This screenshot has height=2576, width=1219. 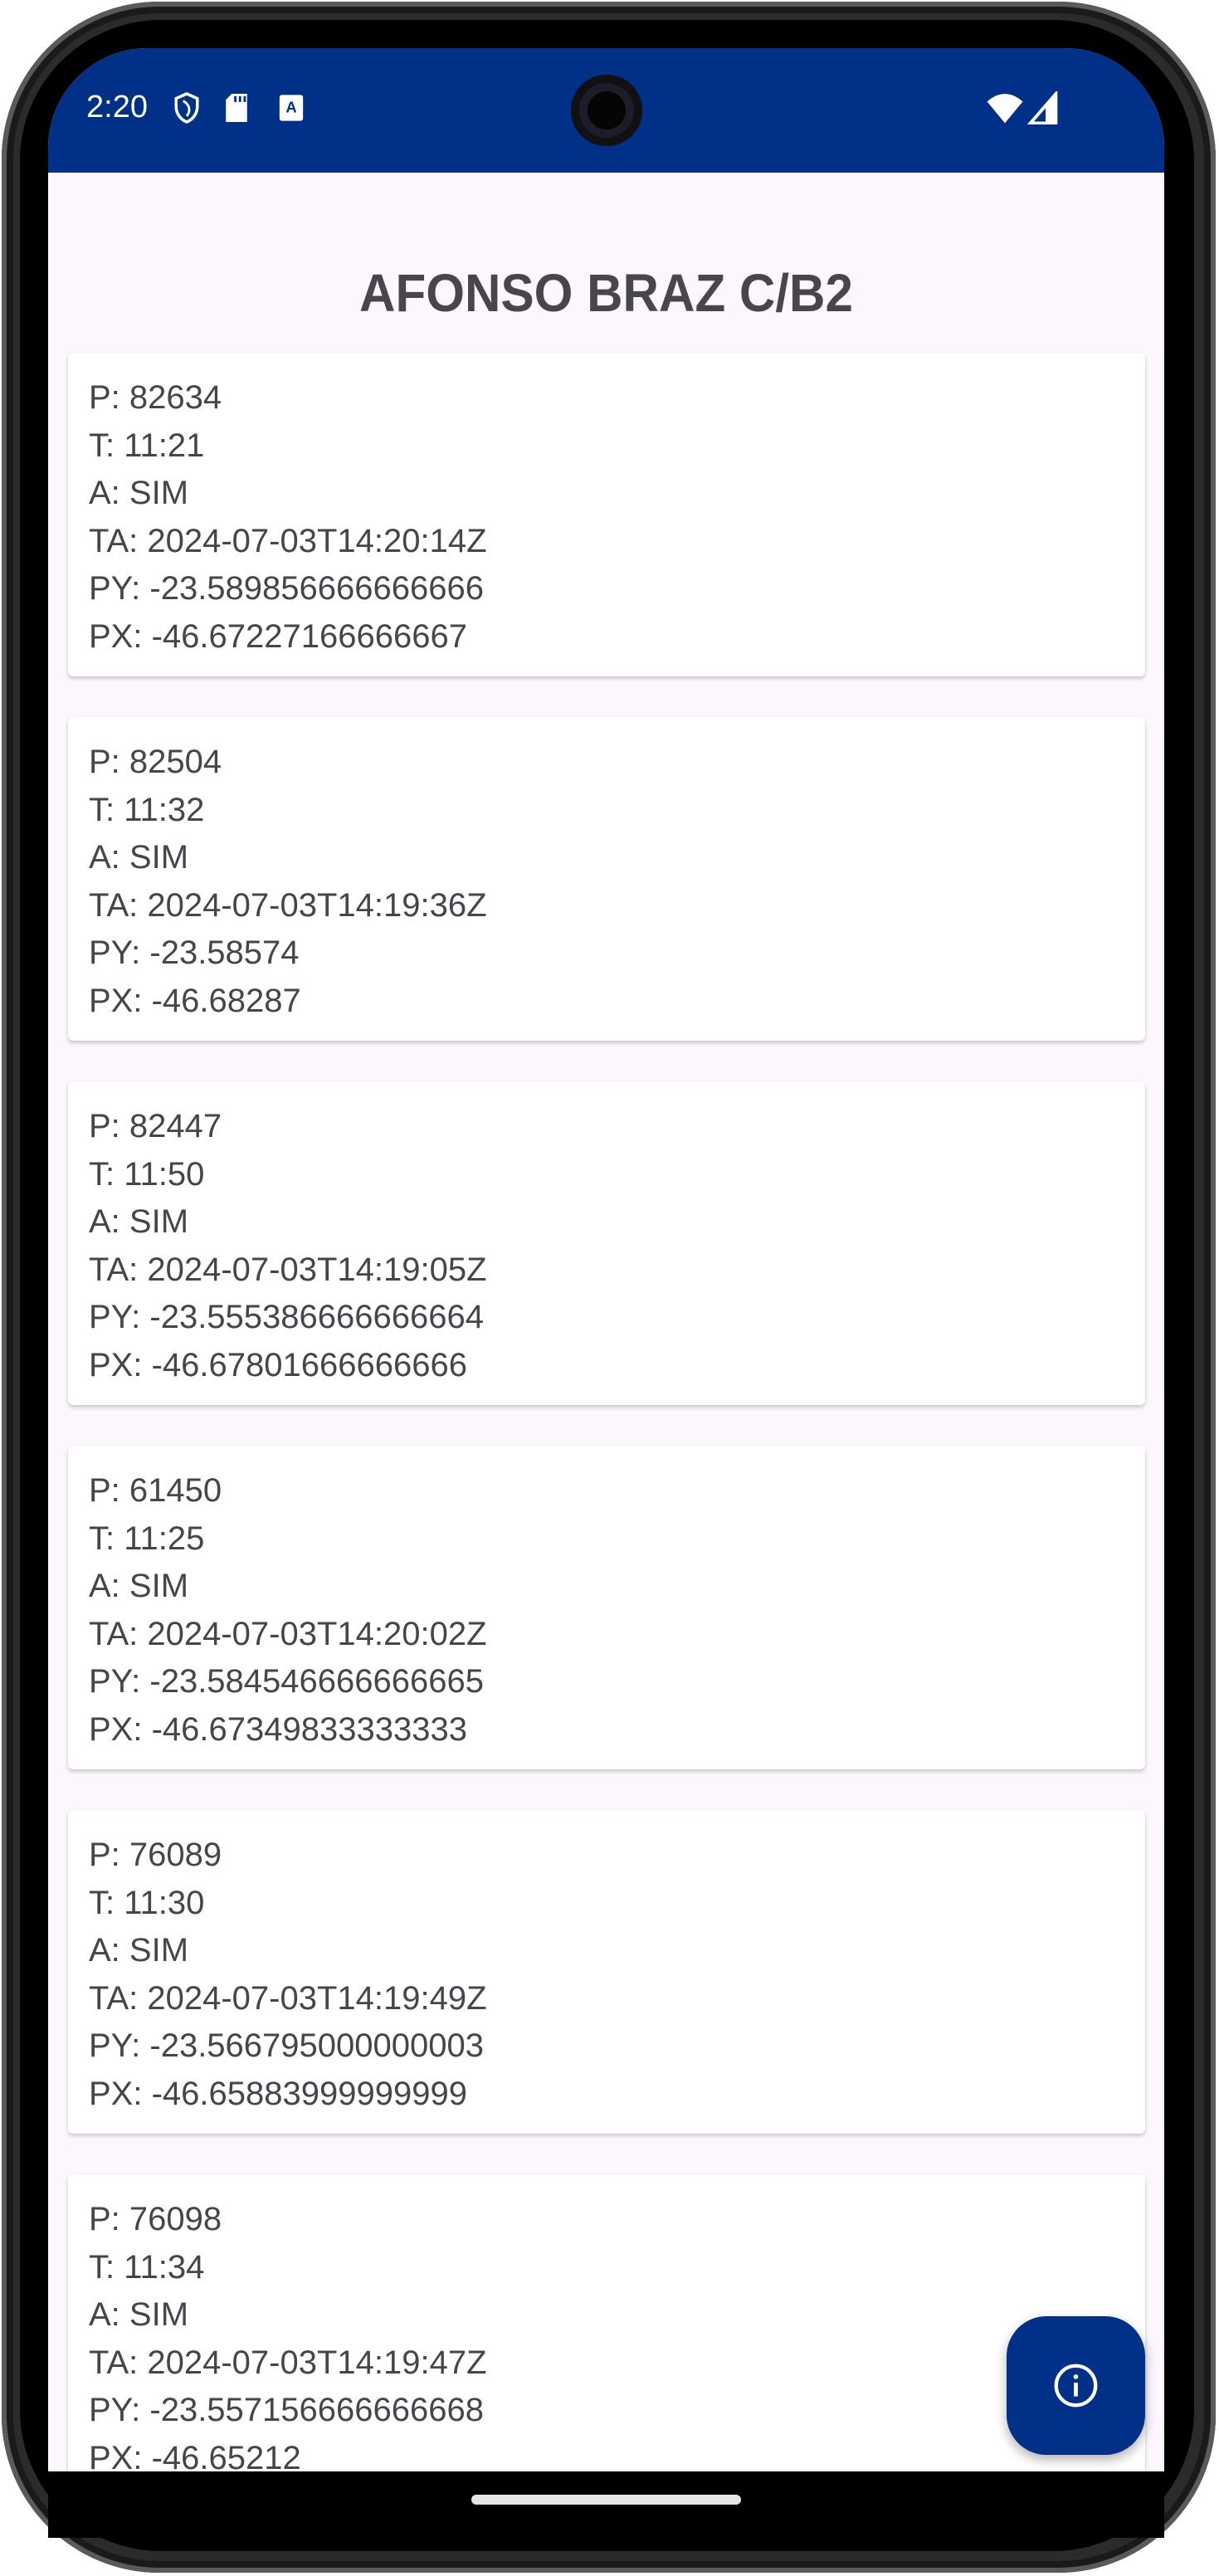 What do you see at coordinates (606, 293) in the screenshot?
I see `page-title: AFONSO BRAZ C/B2` at bounding box center [606, 293].